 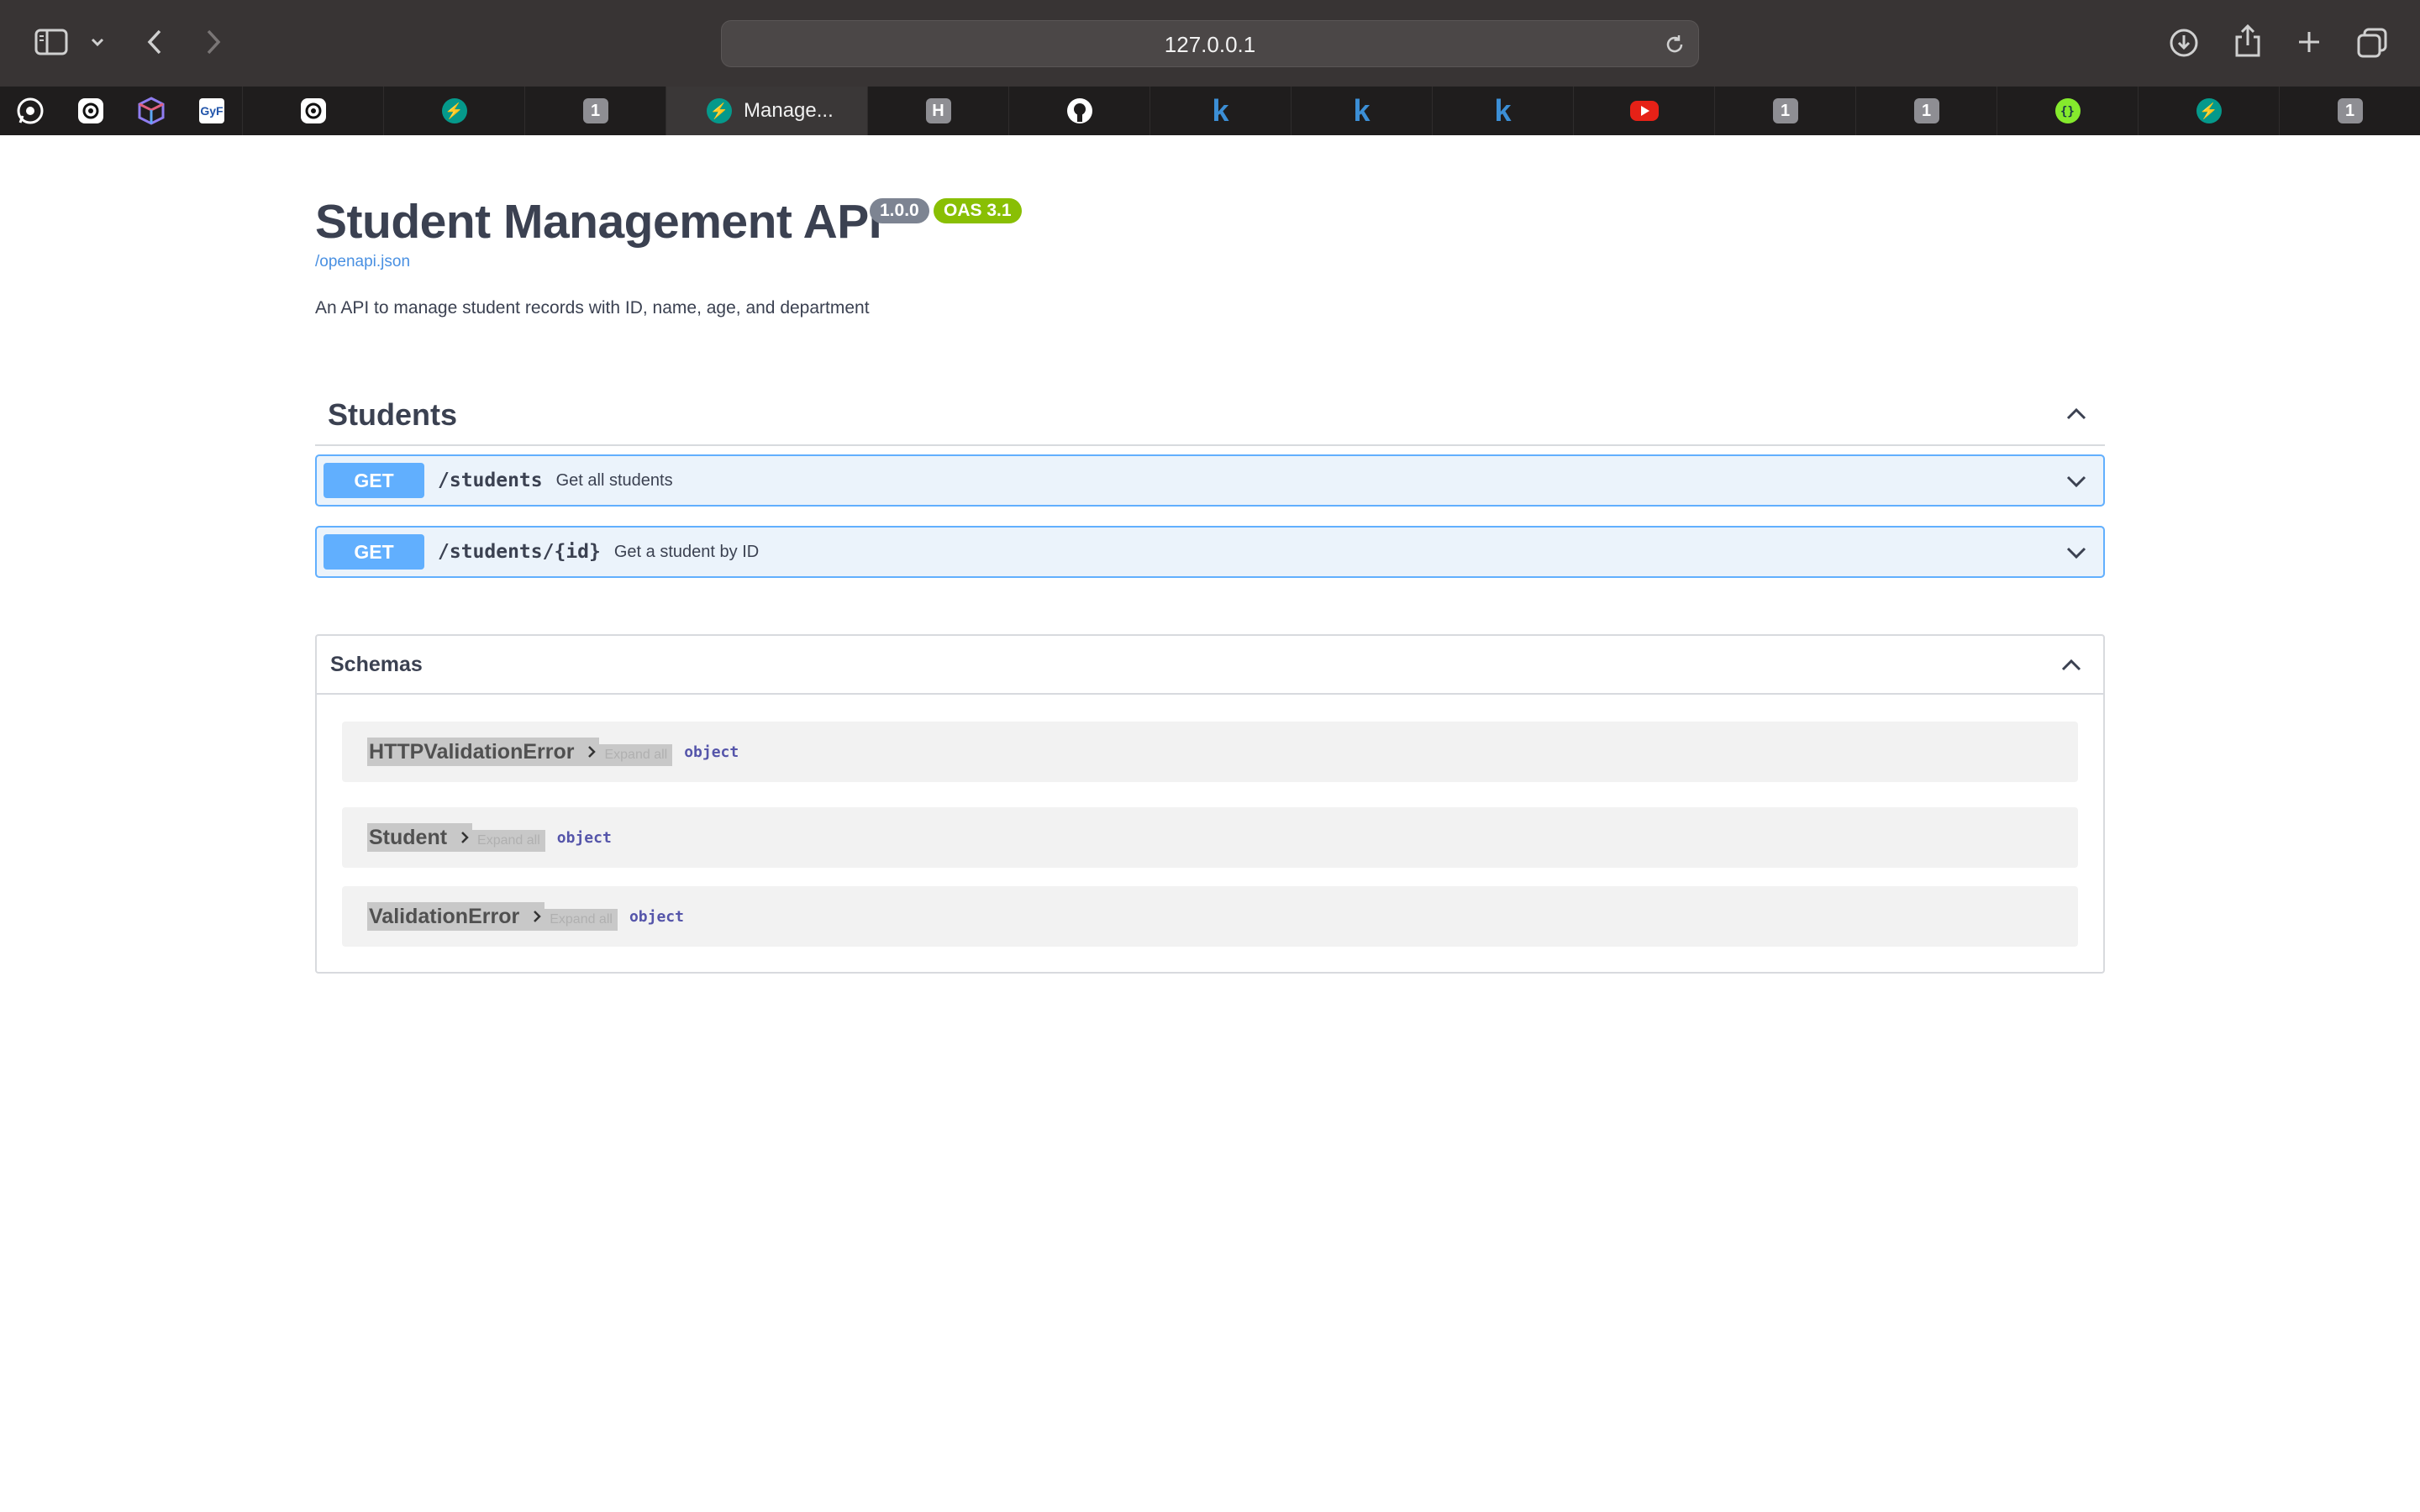 I want to click on tab-k-3: k, so click(x=1502, y=111).